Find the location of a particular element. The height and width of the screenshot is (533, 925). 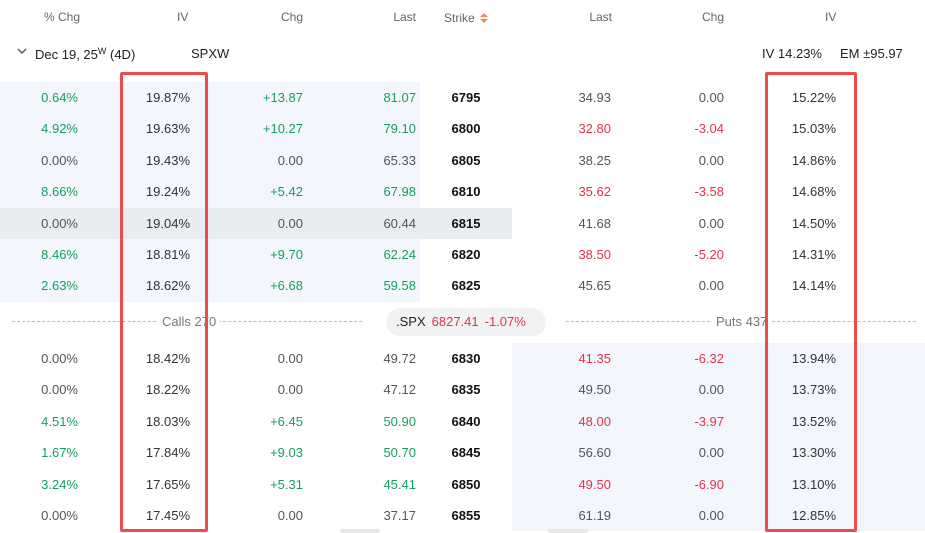

calls-last: 37.17 is located at coordinates (399, 515).